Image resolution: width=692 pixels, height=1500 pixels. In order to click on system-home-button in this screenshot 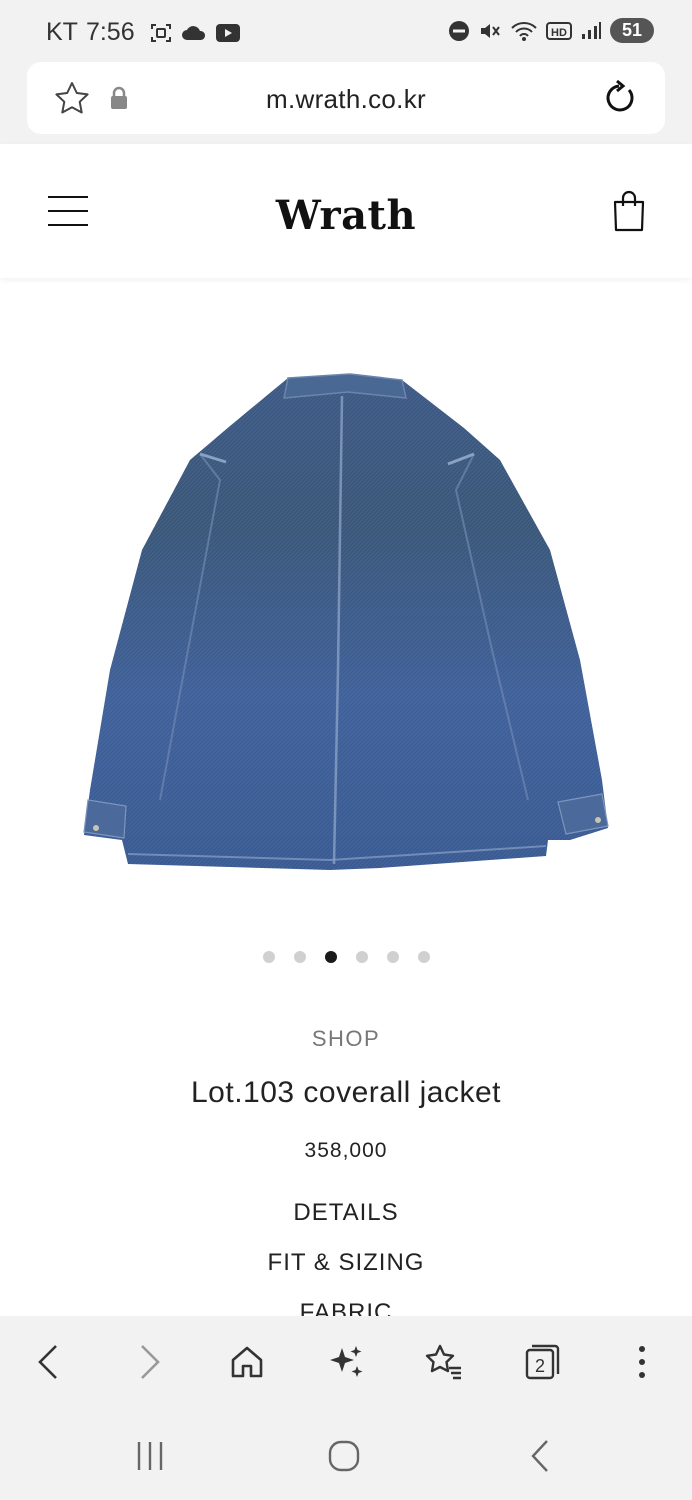, I will do `click(344, 1456)`.